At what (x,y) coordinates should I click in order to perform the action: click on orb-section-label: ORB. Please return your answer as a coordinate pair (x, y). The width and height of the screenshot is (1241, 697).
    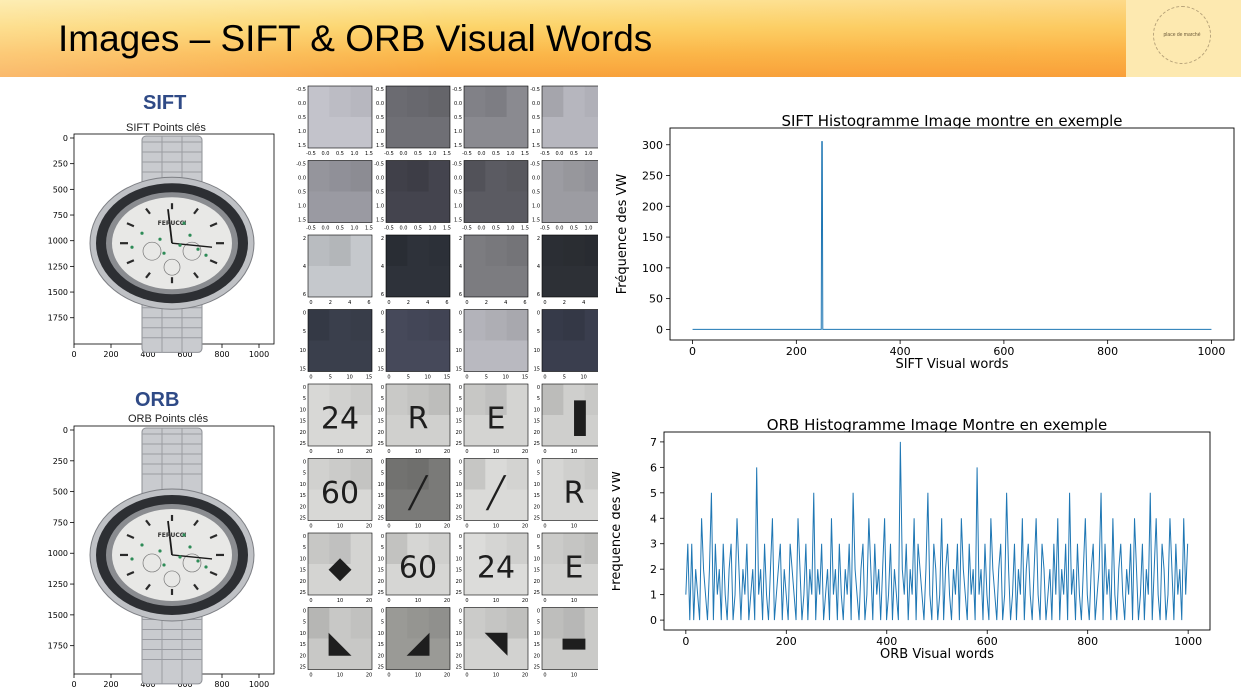
    Looking at the image, I should click on (157, 400).